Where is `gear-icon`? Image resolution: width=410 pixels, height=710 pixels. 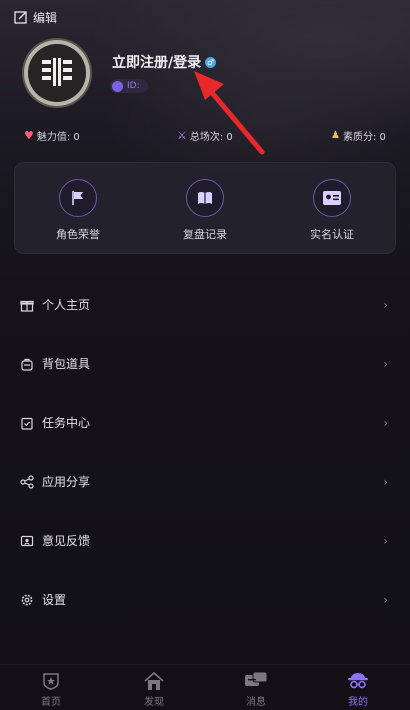
gear-icon is located at coordinates (27, 600).